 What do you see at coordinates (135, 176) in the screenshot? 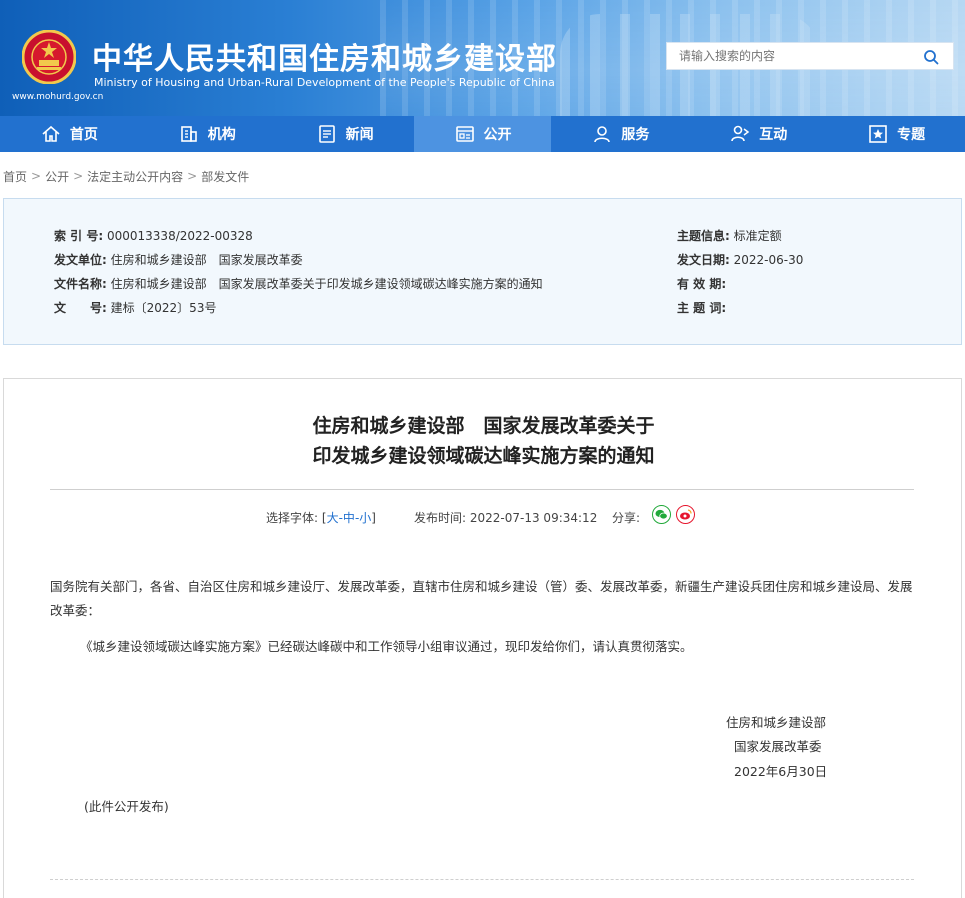
I see `breadcrumb-statutory: 法定主动公开内容` at bounding box center [135, 176].